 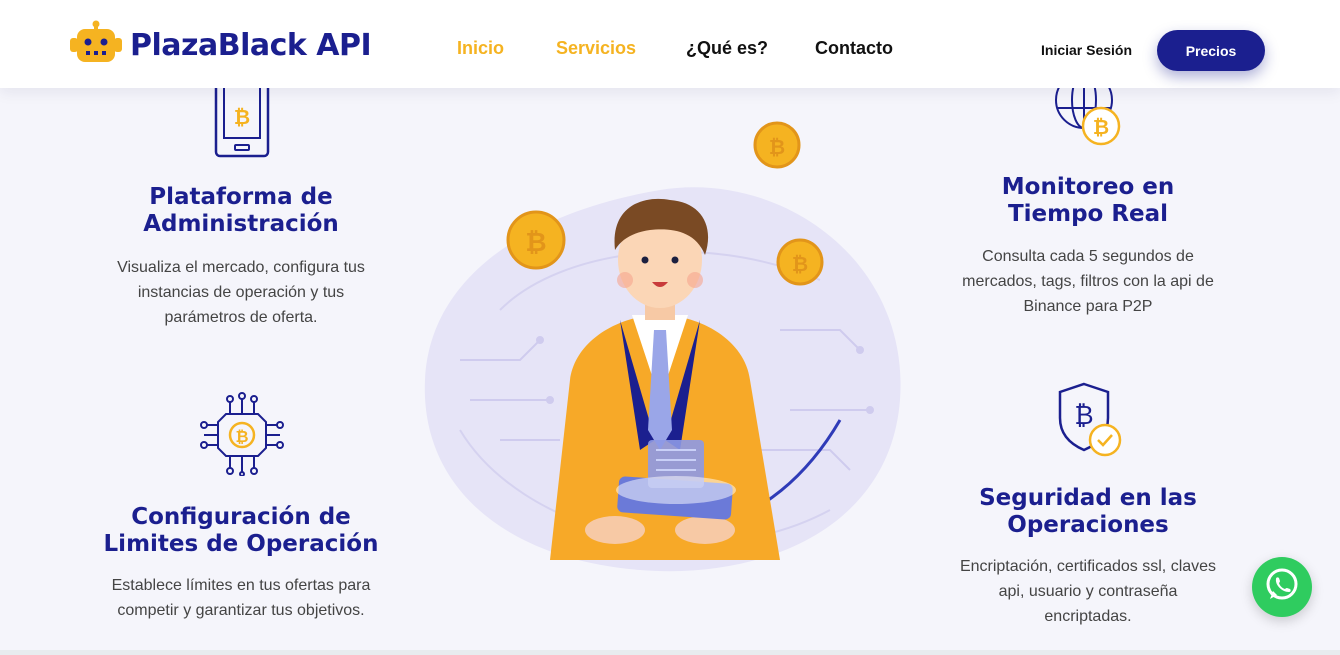 What do you see at coordinates (241, 197) in the screenshot?
I see `title-line: Plataforma de` at bounding box center [241, 197].